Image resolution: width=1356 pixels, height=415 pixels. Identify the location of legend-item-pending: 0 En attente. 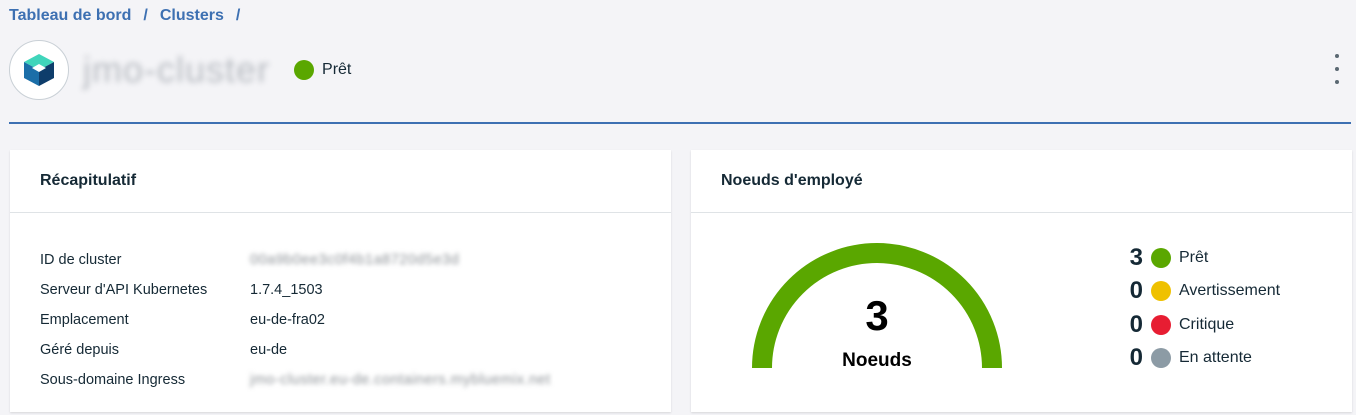
(1201, 359).